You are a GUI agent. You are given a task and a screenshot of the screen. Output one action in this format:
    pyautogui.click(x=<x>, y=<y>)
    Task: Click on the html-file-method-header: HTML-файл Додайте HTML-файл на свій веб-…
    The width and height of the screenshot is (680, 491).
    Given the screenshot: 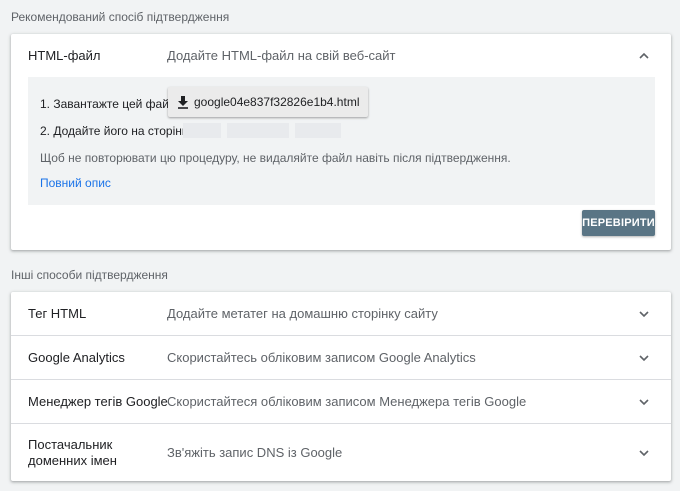 What is the action you would take?
    pyautogui.click(x=341, y=55)
    